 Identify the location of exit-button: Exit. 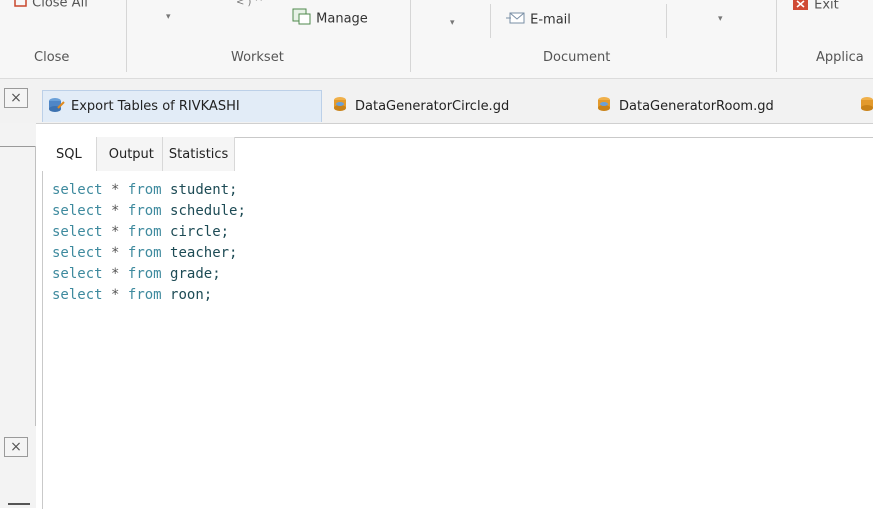
(815, 8).